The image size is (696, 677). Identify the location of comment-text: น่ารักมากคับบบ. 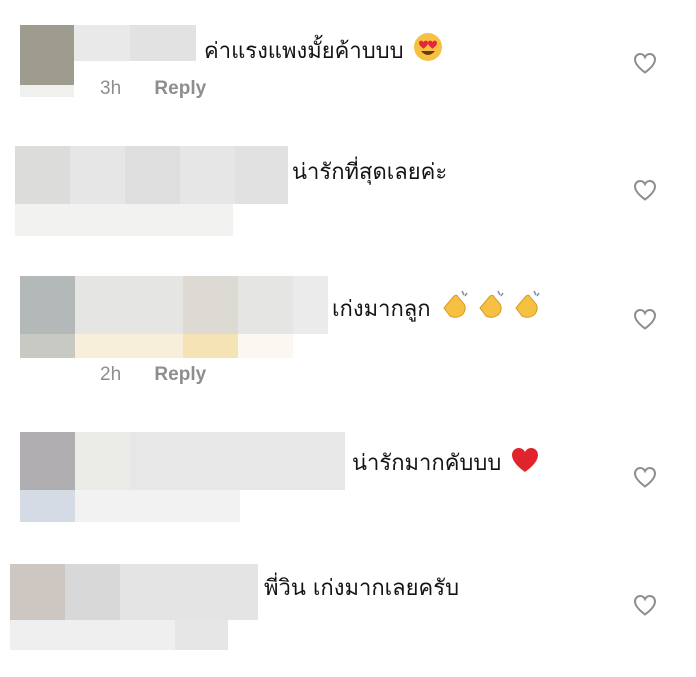
(446, 464).